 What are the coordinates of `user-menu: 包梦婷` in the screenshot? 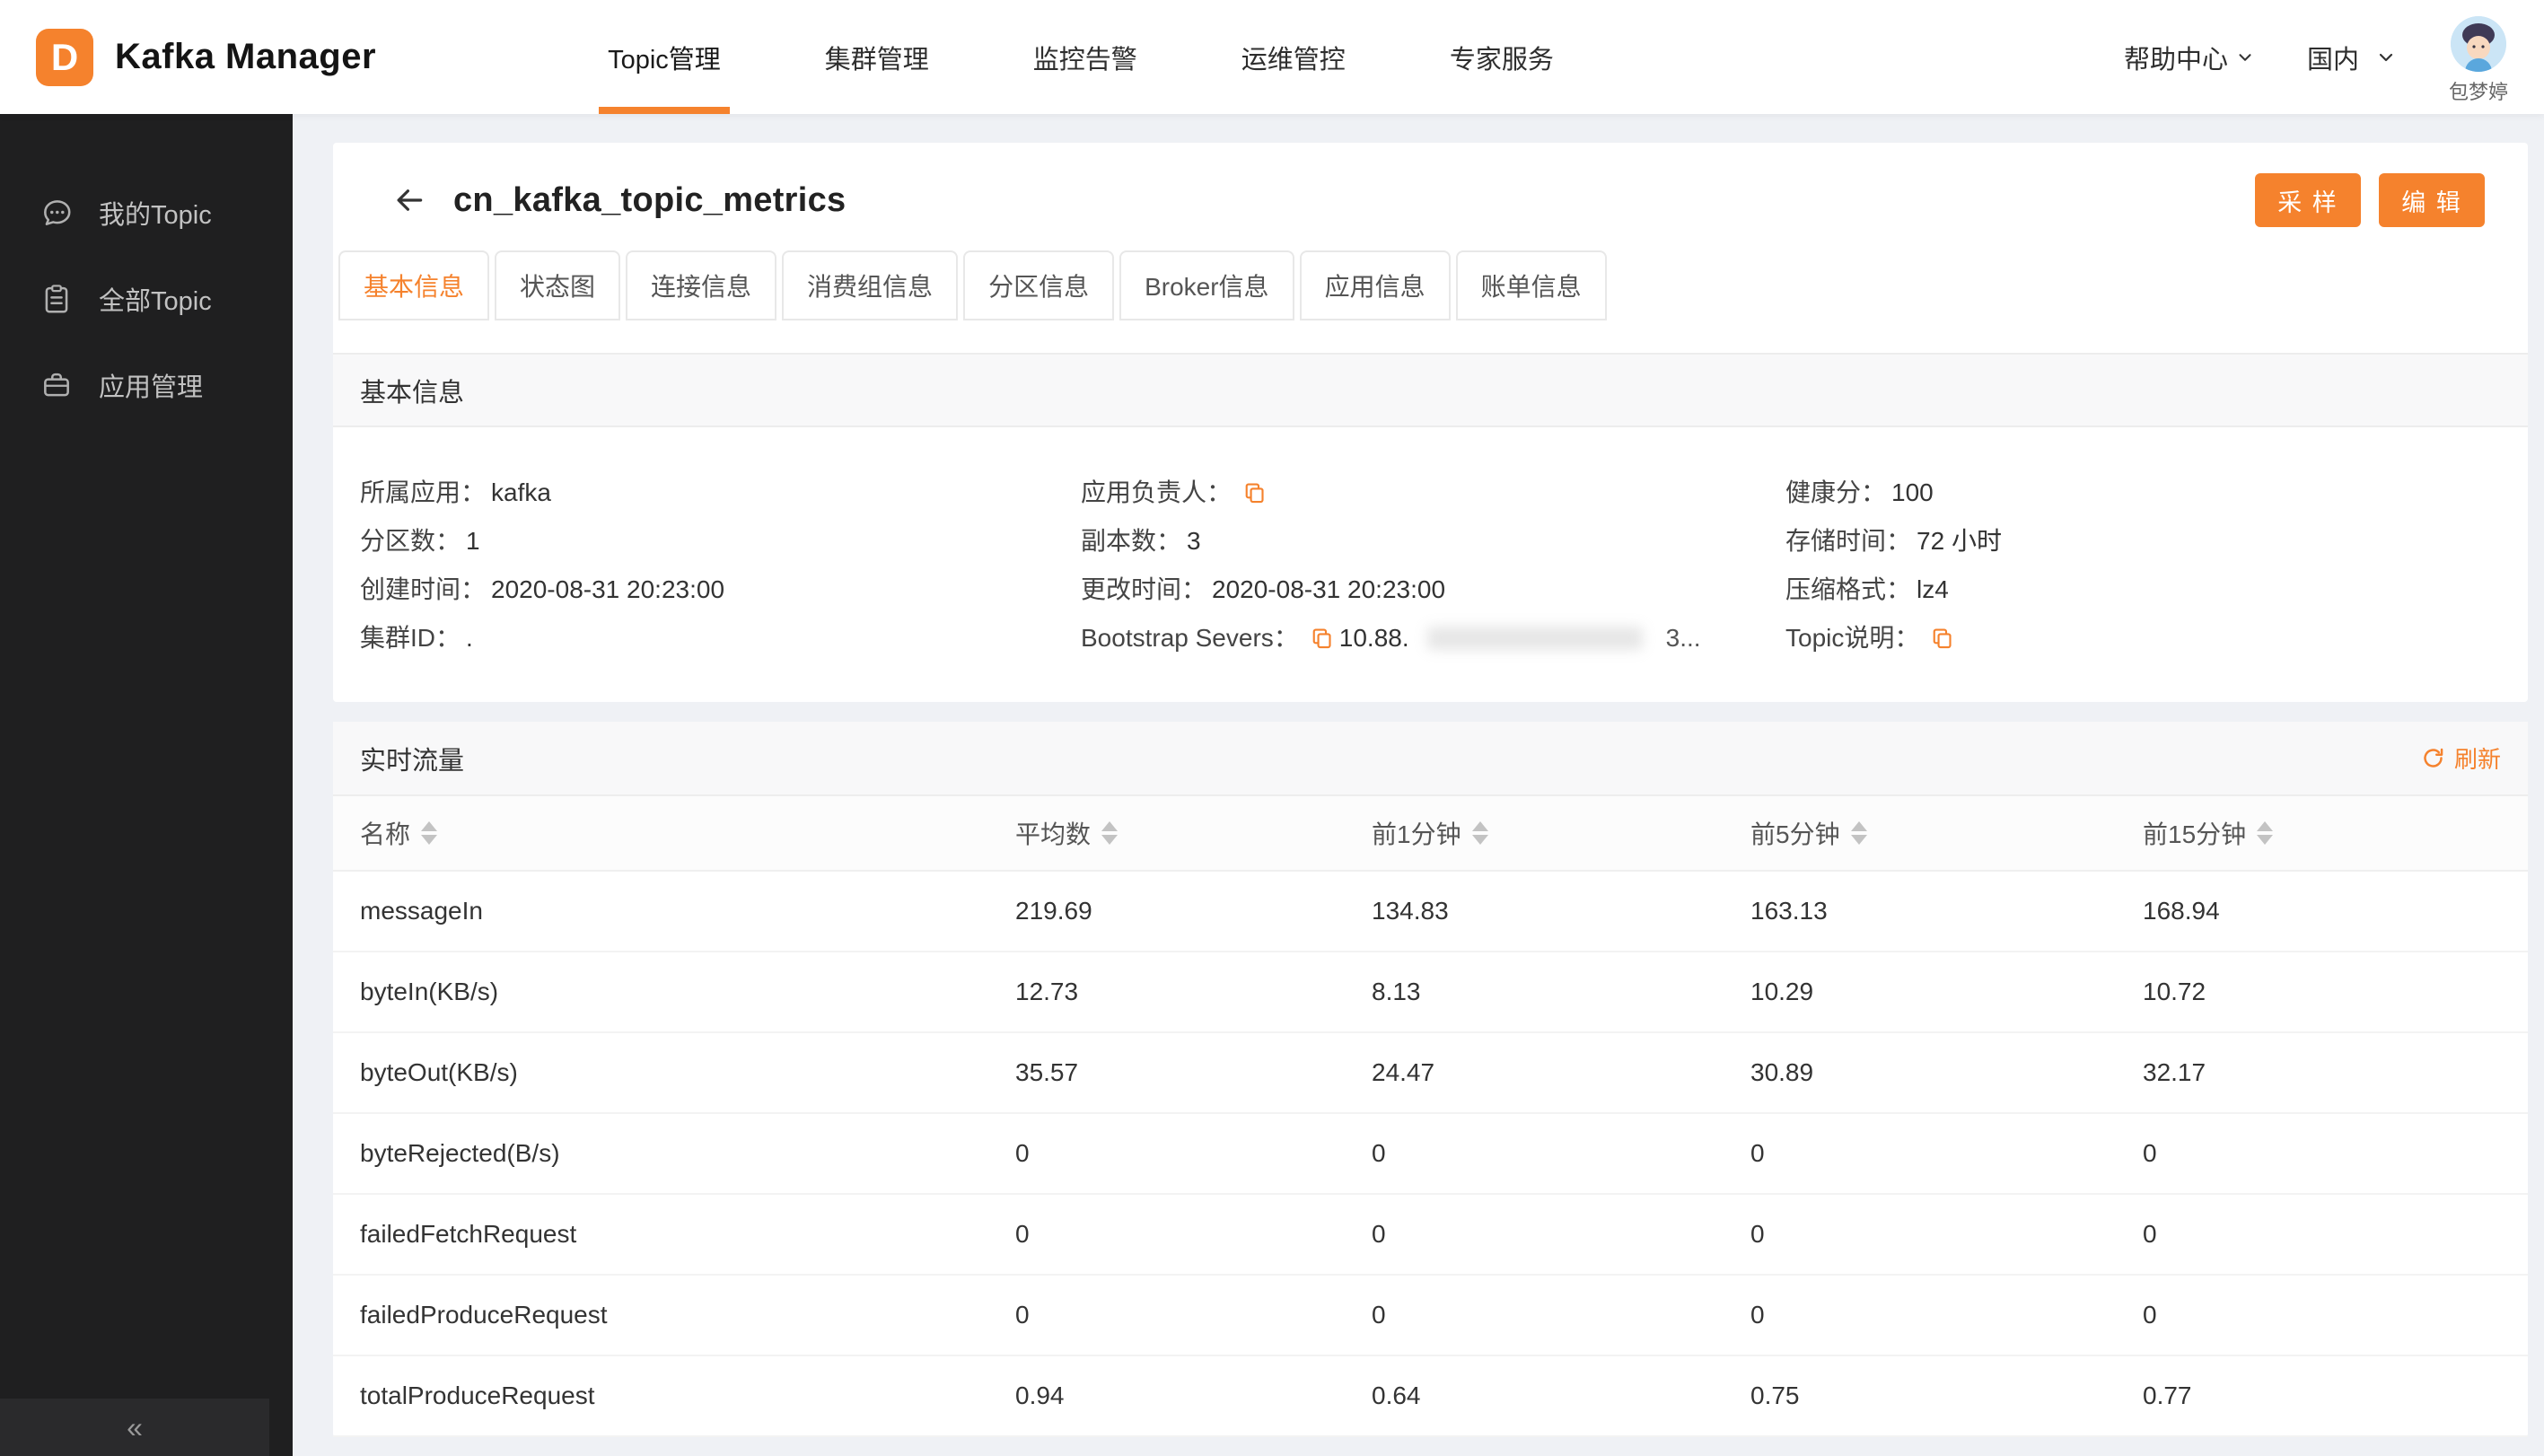 It's located at (2478, 60).